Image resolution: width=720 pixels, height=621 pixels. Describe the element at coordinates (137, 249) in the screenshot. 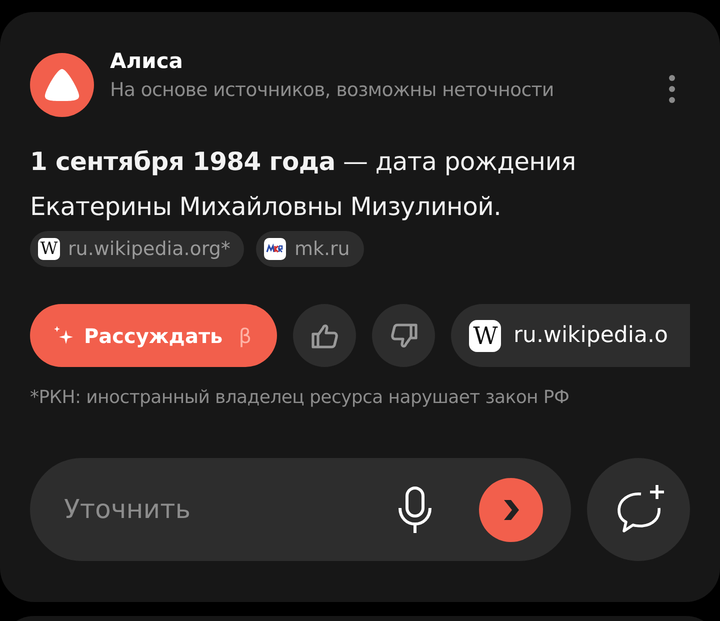

I see `source-link: W ru.wikipedia.org*` at that location.